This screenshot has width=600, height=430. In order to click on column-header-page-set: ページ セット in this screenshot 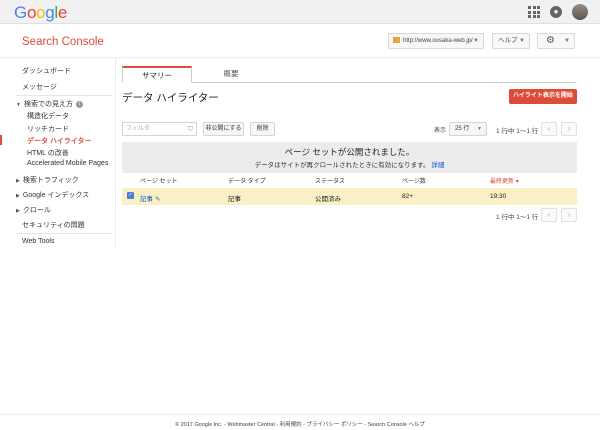, I will do `click(159, 180)`.